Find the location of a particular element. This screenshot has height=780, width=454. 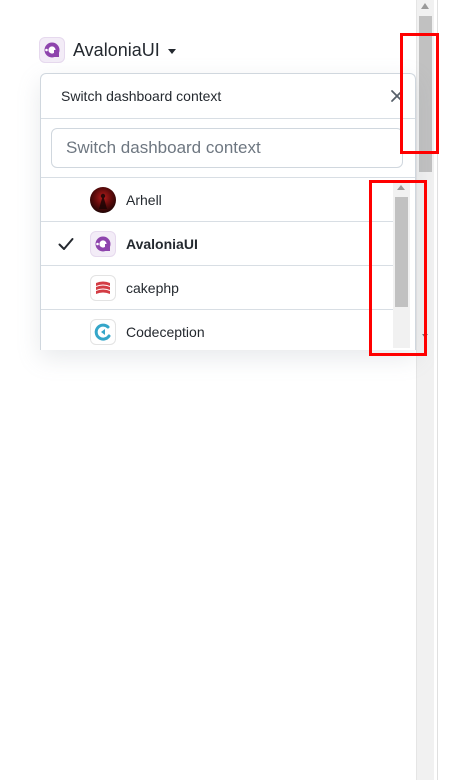

filter-section is located at coordinates (228, 148).